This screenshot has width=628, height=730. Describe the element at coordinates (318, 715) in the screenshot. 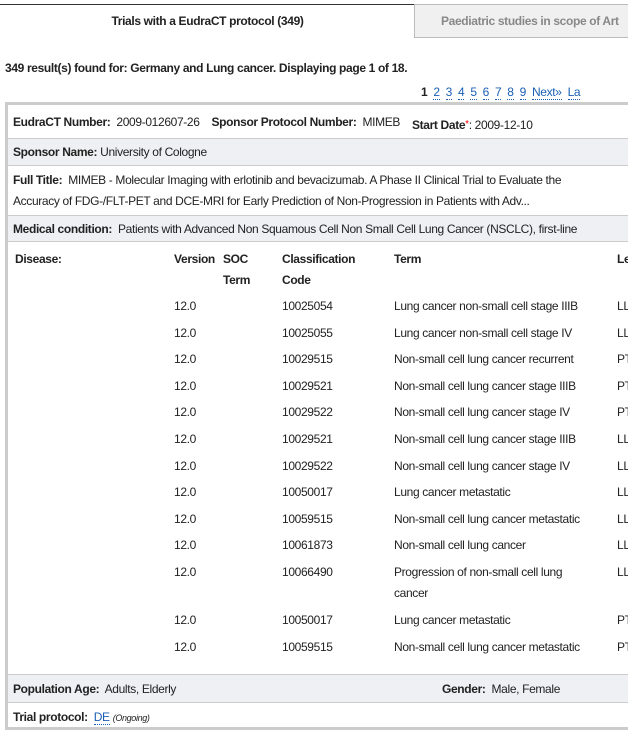

I see `trial-protocol-row: Trial protocol: DE (Ongoing)` at that location.